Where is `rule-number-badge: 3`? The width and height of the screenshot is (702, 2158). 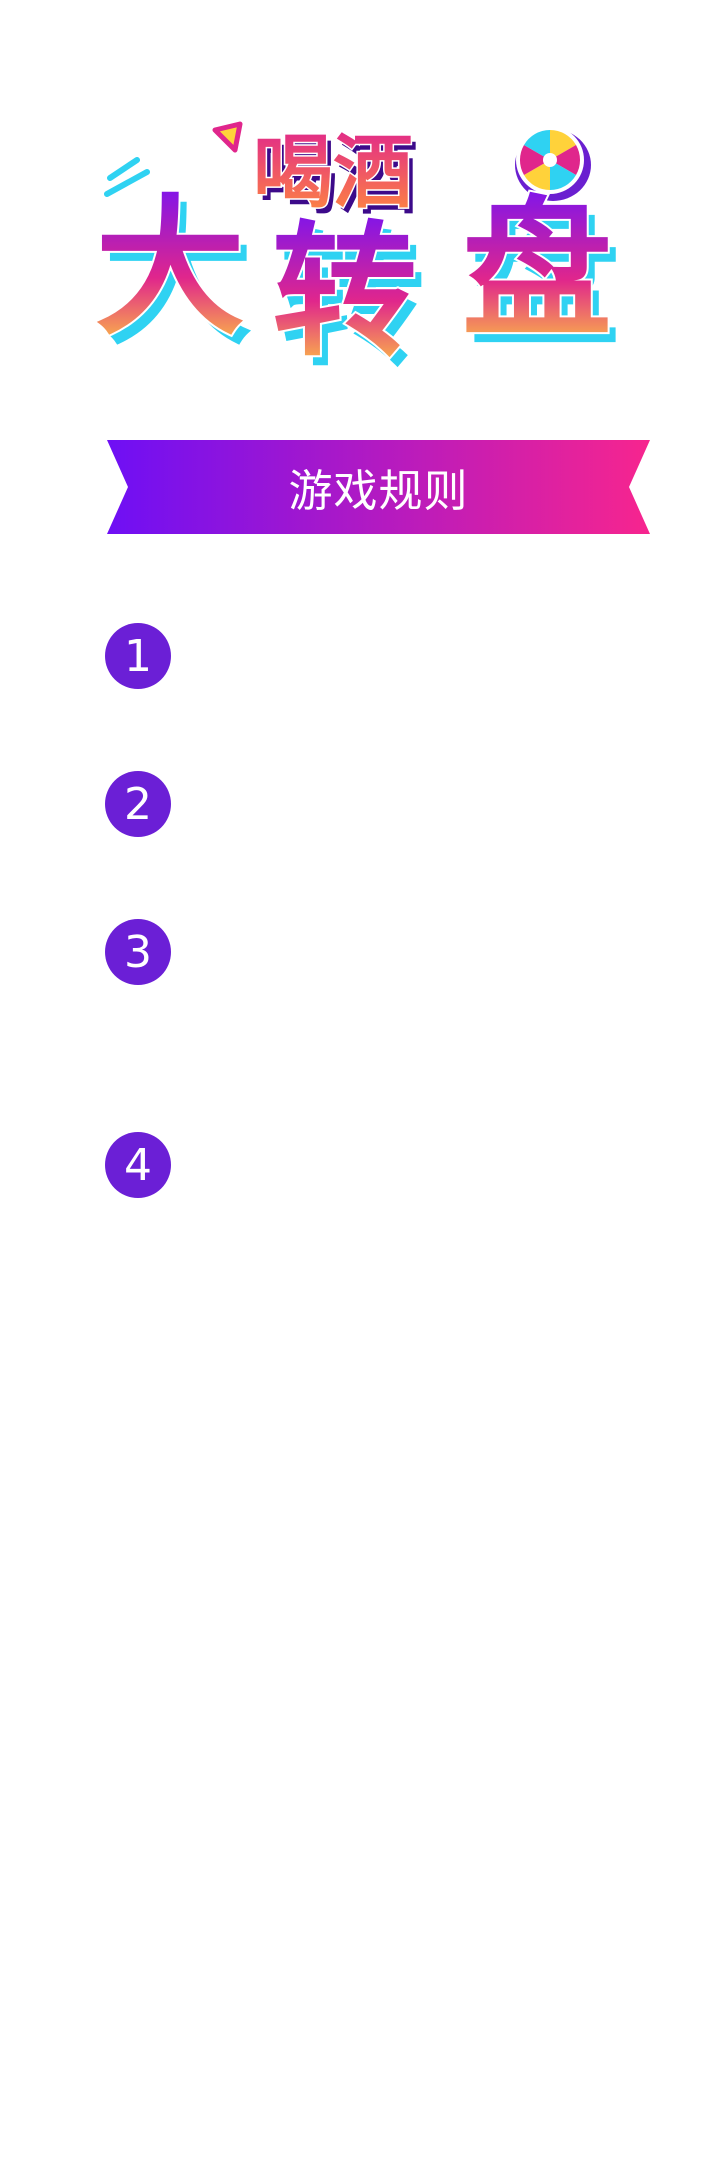
rule-number-badge: 3 is located at coordinates (138, 952).